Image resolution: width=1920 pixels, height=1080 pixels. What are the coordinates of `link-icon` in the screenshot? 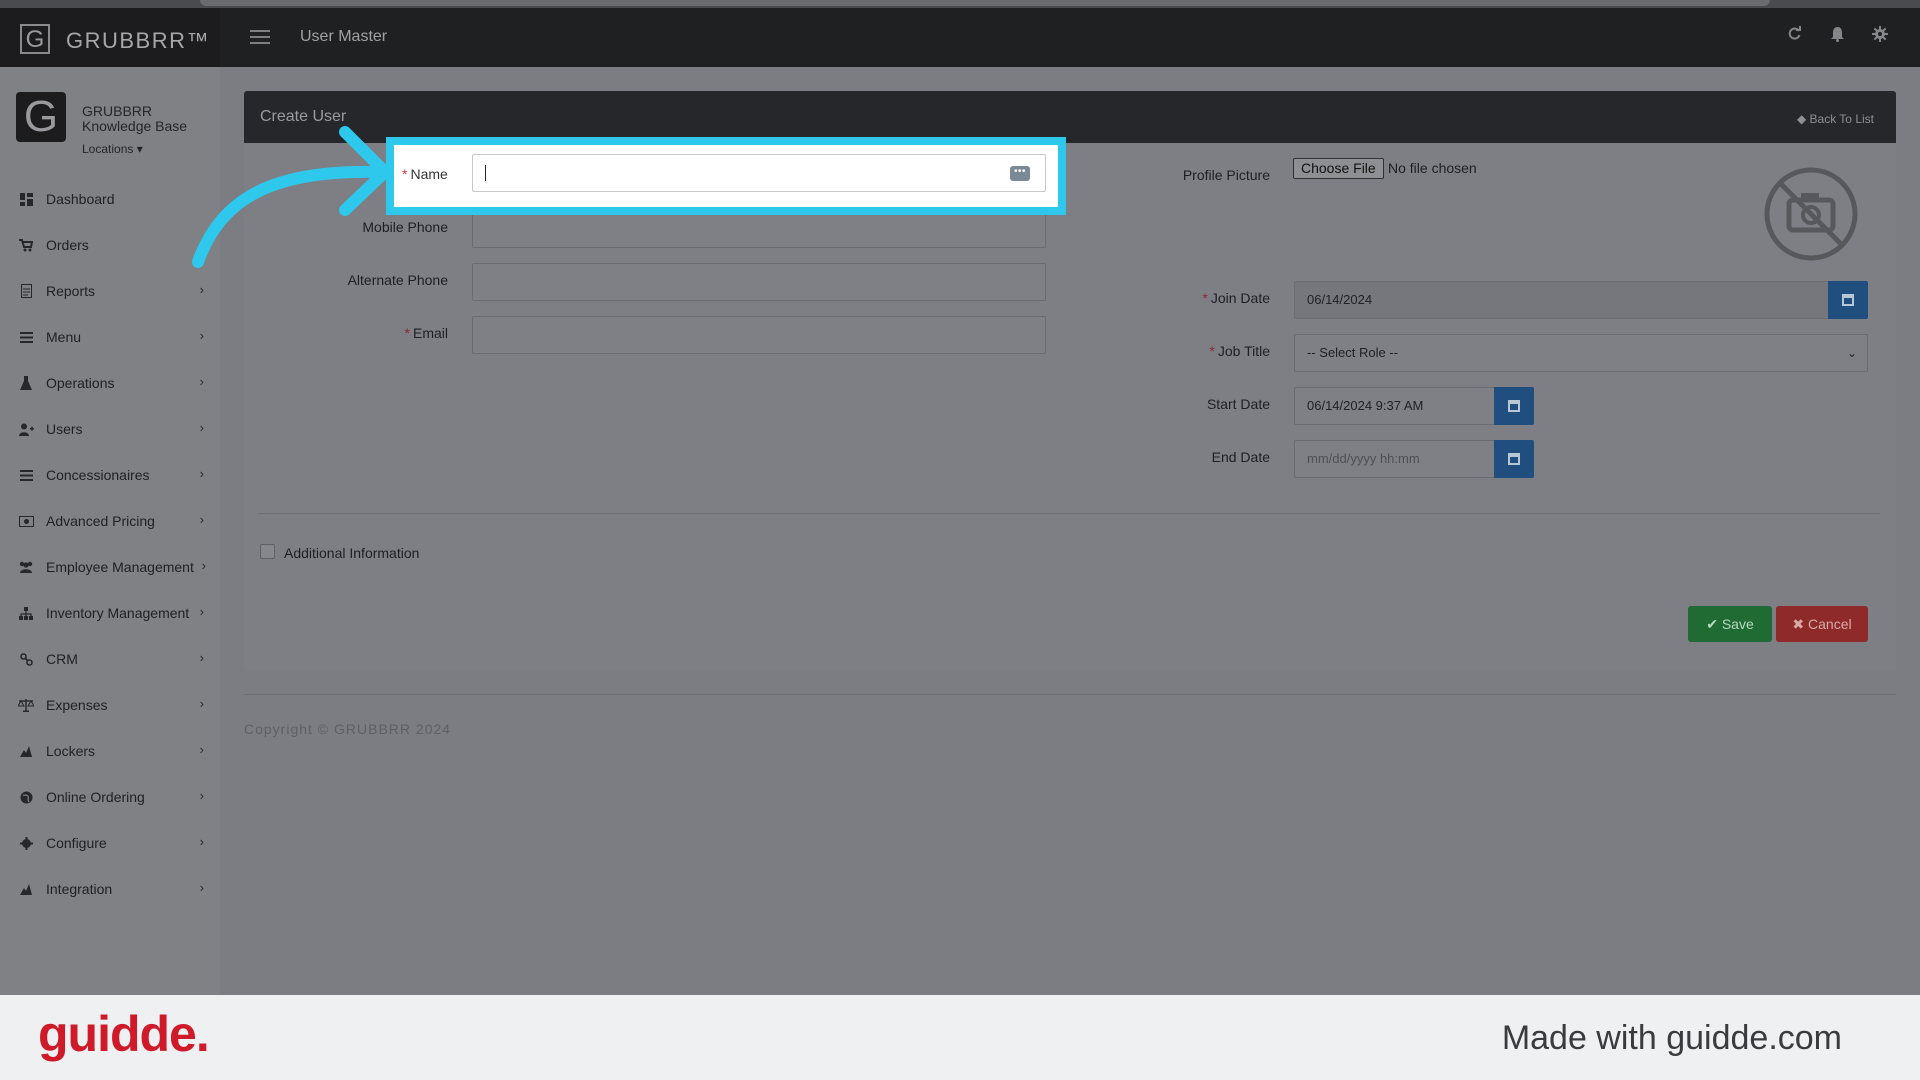 It's located at (26, 659).